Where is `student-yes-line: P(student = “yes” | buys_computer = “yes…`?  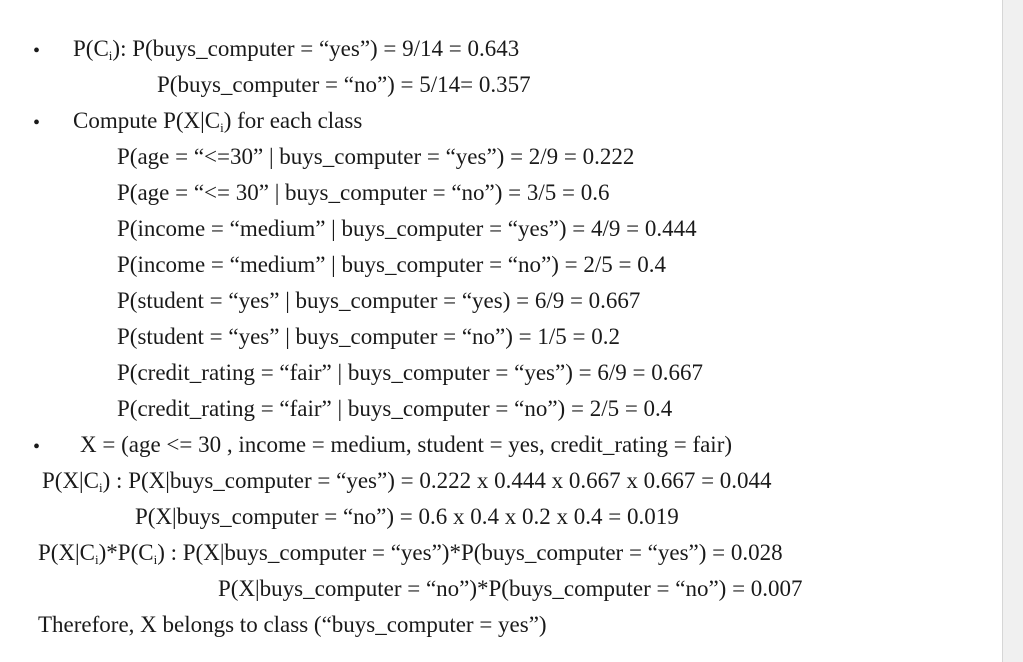 student-yes-line: P(student = “yes” | buys_computer = “yes… is located at coordinates (379, 300).